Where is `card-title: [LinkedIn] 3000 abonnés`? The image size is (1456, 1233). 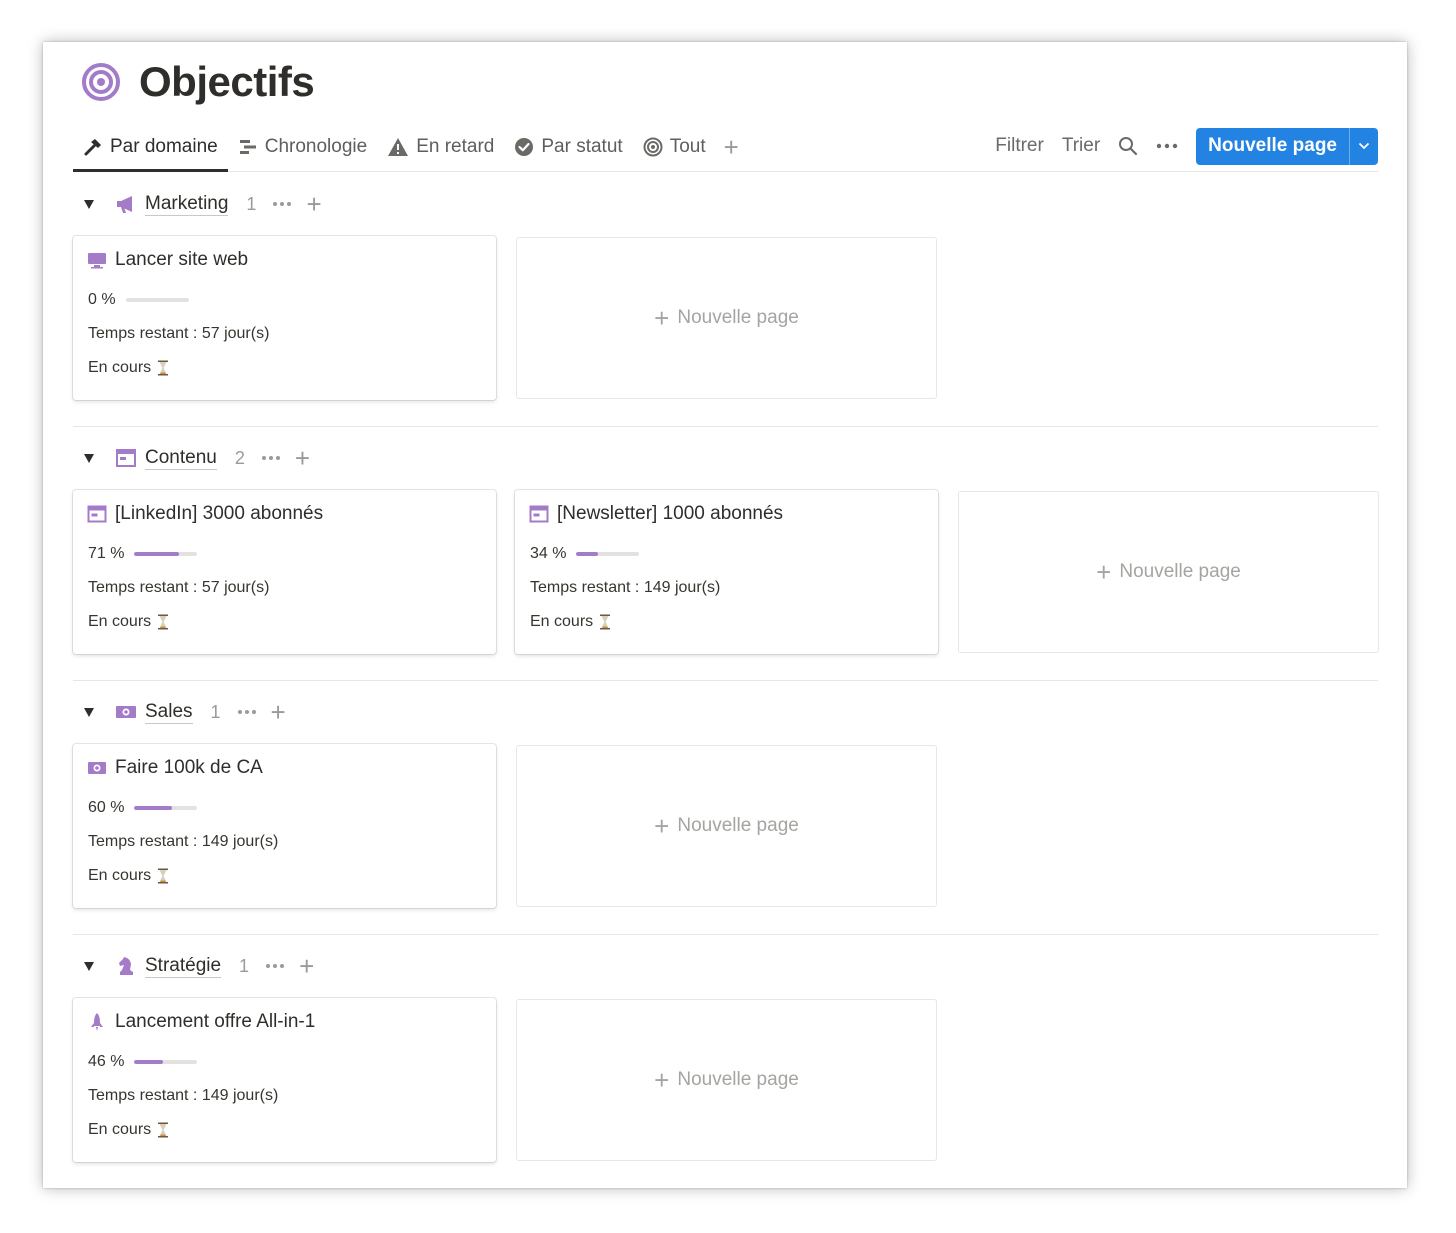 card-title: [LinkedIn] 3000 abonnés is located at coordinates (219, 513).